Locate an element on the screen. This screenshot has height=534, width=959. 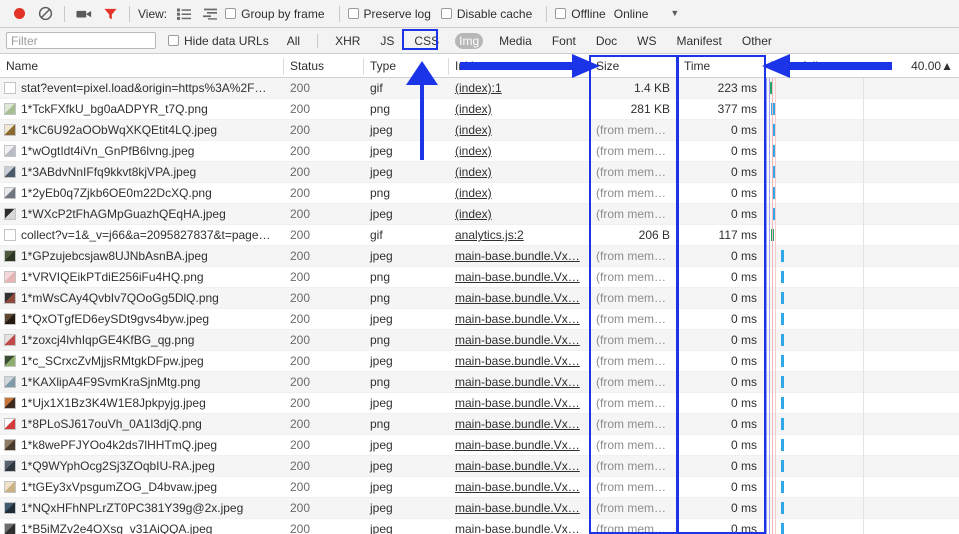
filter-type-xhr: XHR is located at coordinates (347, 41).